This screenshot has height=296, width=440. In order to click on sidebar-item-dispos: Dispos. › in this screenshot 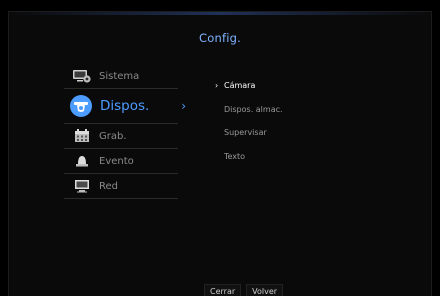, I will do `click(125, 106)`.